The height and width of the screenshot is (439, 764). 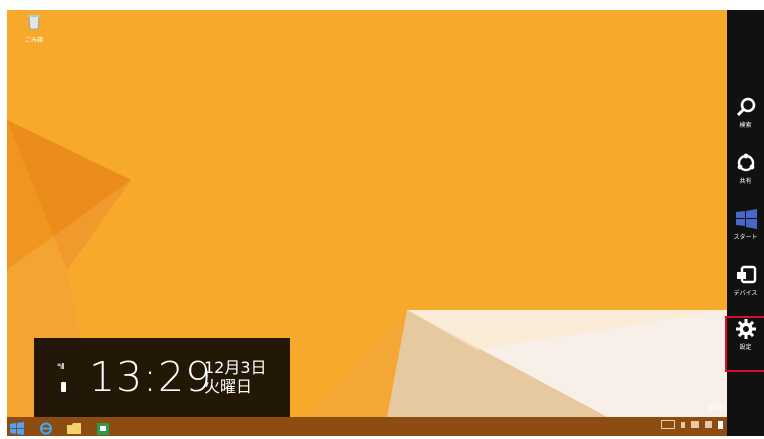 I want to click on folder-icon, so click(x=74, y=428).